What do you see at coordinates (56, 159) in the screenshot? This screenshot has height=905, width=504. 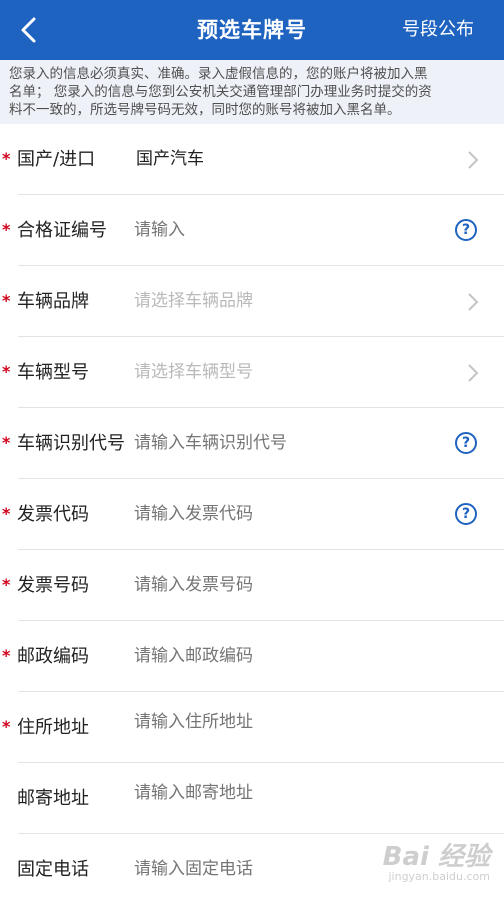 I see `field-label: 国产/进口` at bounding box center [56, 159].